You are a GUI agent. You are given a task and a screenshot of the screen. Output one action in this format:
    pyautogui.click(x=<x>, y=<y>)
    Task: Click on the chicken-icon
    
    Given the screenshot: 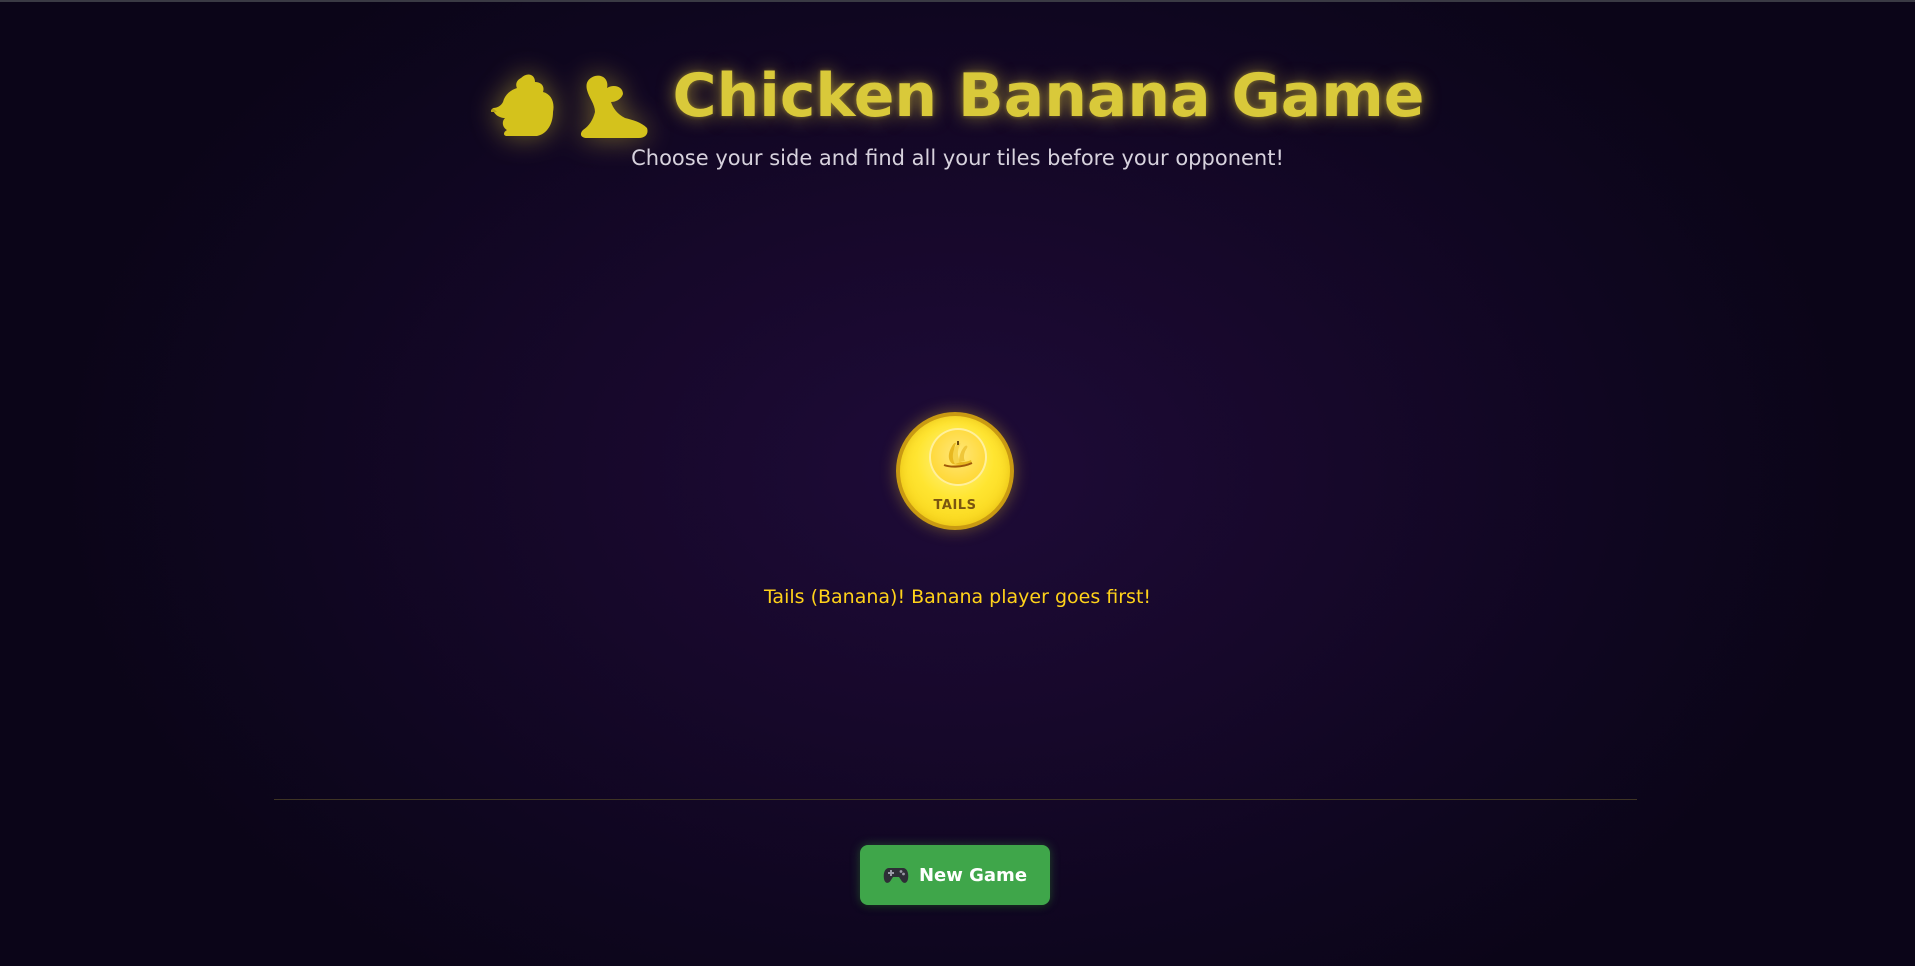 What is the action you would take?
    pyautogui.click(x=527, y=105)
    